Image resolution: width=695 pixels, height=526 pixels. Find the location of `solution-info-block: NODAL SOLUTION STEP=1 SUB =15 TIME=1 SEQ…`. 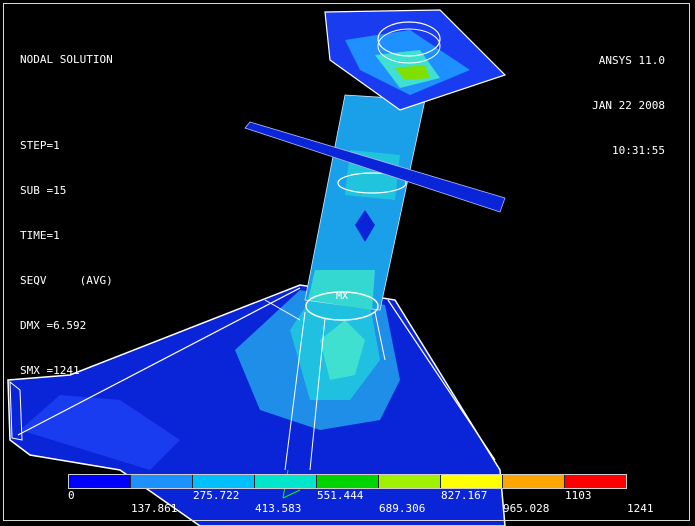

solution-info-block: NODAL SOLUTION STEP=1 SUB =15 TIME=1 SEQ… is located at coordinates (66, 215).